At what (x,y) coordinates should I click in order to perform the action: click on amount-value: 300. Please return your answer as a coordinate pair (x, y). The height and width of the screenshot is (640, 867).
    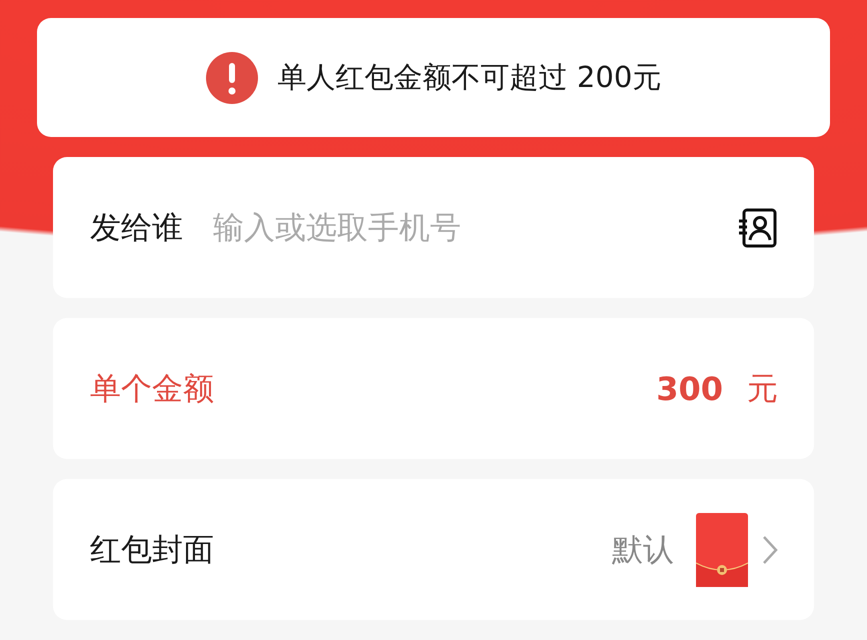
    Looking at the image, I should click on (689, 389).